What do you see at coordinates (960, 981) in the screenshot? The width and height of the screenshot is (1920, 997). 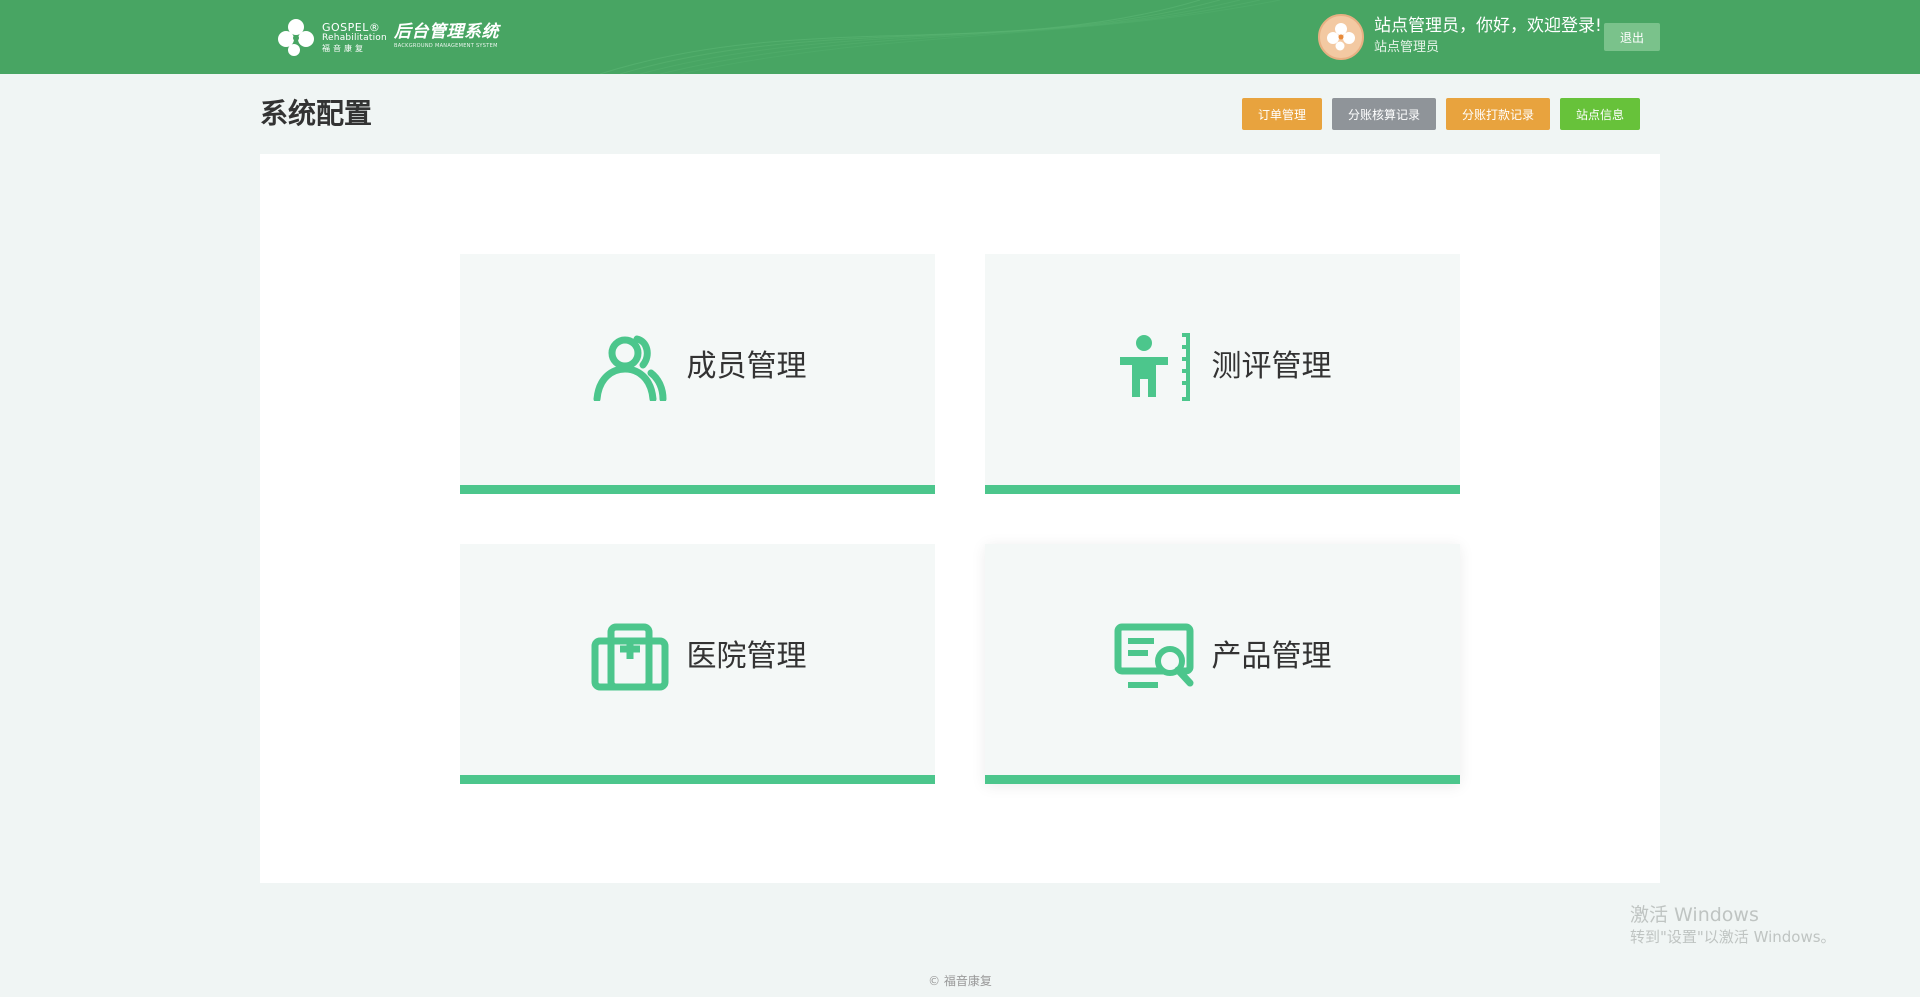 I see `footer-copyright: © 福音康复` at bounding box center [960, 981].